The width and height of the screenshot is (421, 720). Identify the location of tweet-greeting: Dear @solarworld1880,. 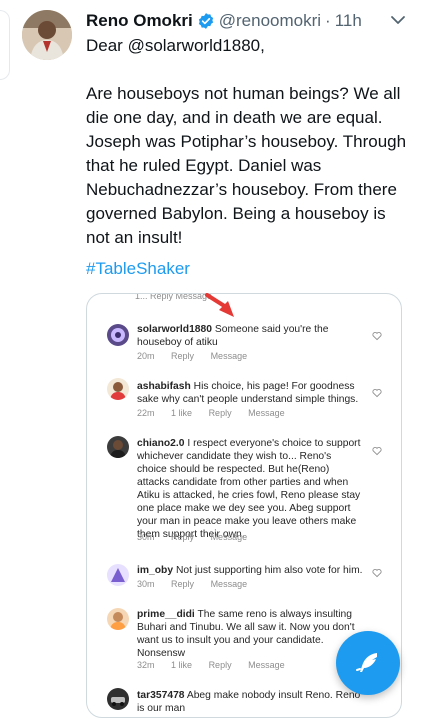
(175, 45).